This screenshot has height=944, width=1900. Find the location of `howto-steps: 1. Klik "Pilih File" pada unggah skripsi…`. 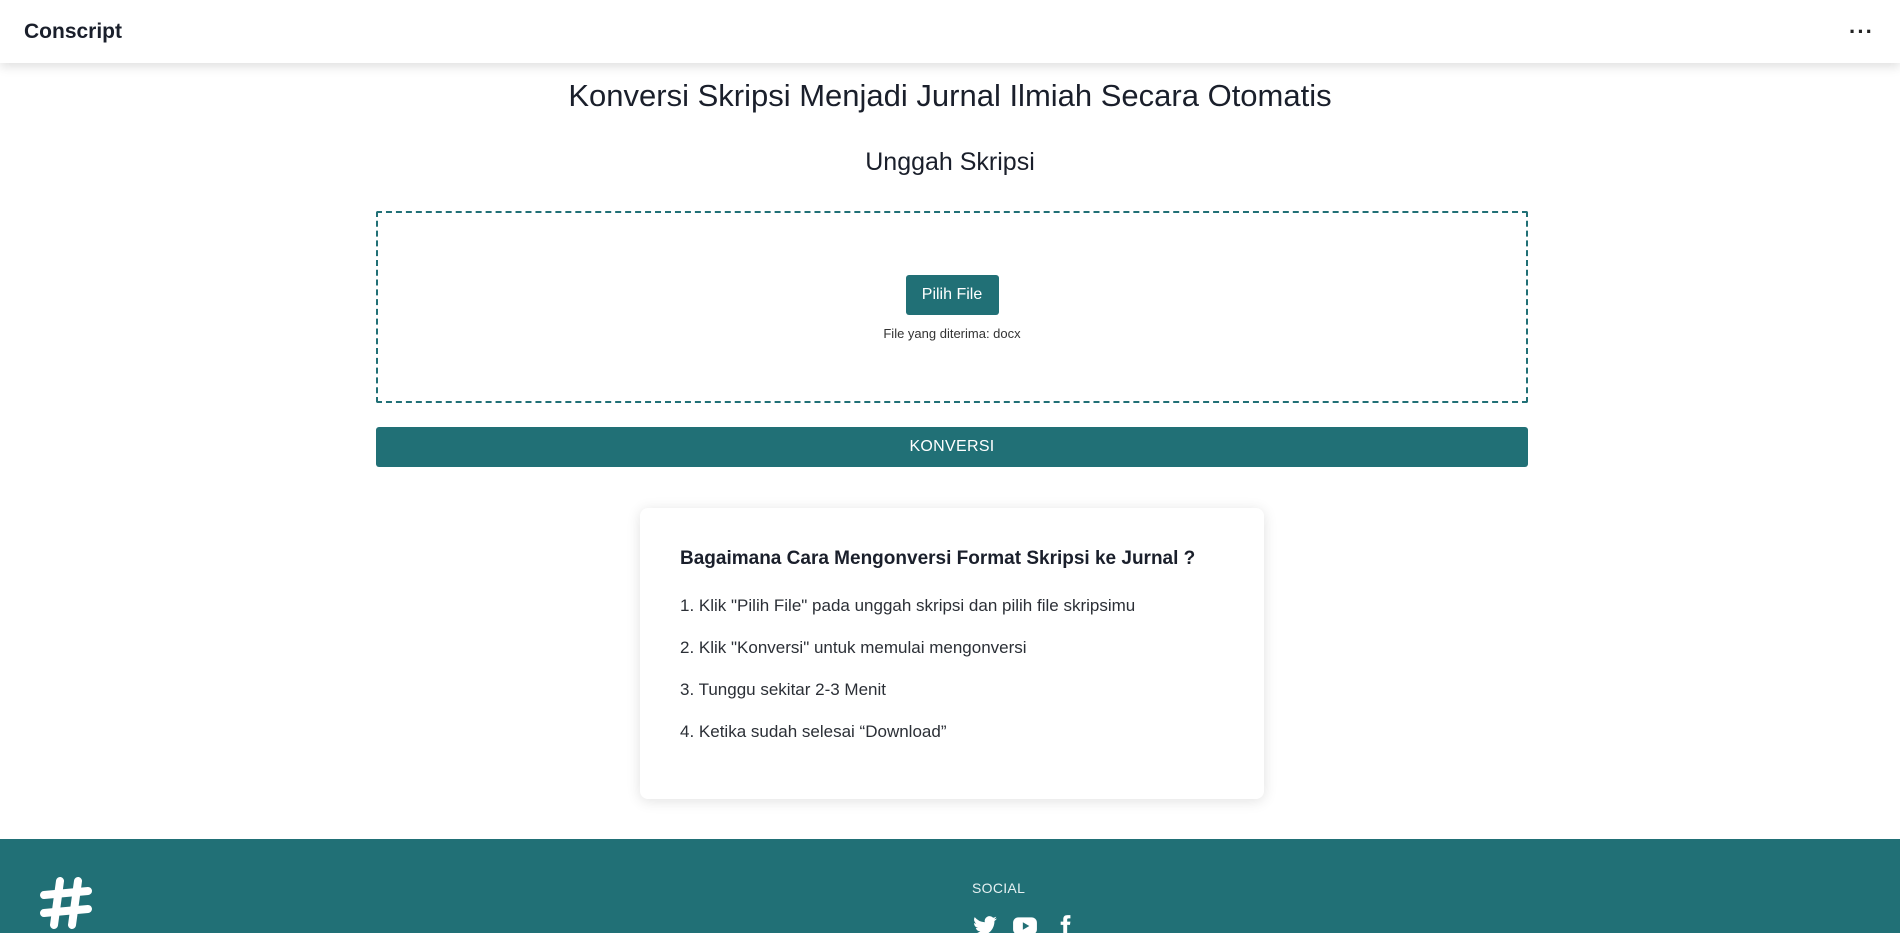

howto-steps: 1. Klik "Pilih File" pada unggah skripsi… is located at coordinates (952, 669).